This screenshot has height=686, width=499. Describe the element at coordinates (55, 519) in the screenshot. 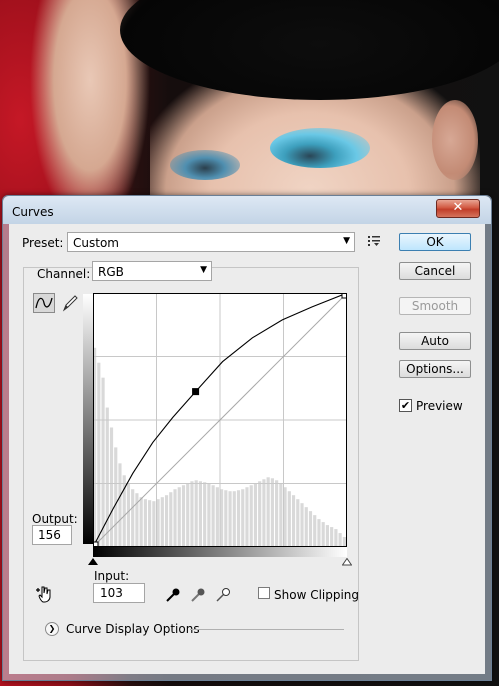

I see `output-label: Output:` at that location.